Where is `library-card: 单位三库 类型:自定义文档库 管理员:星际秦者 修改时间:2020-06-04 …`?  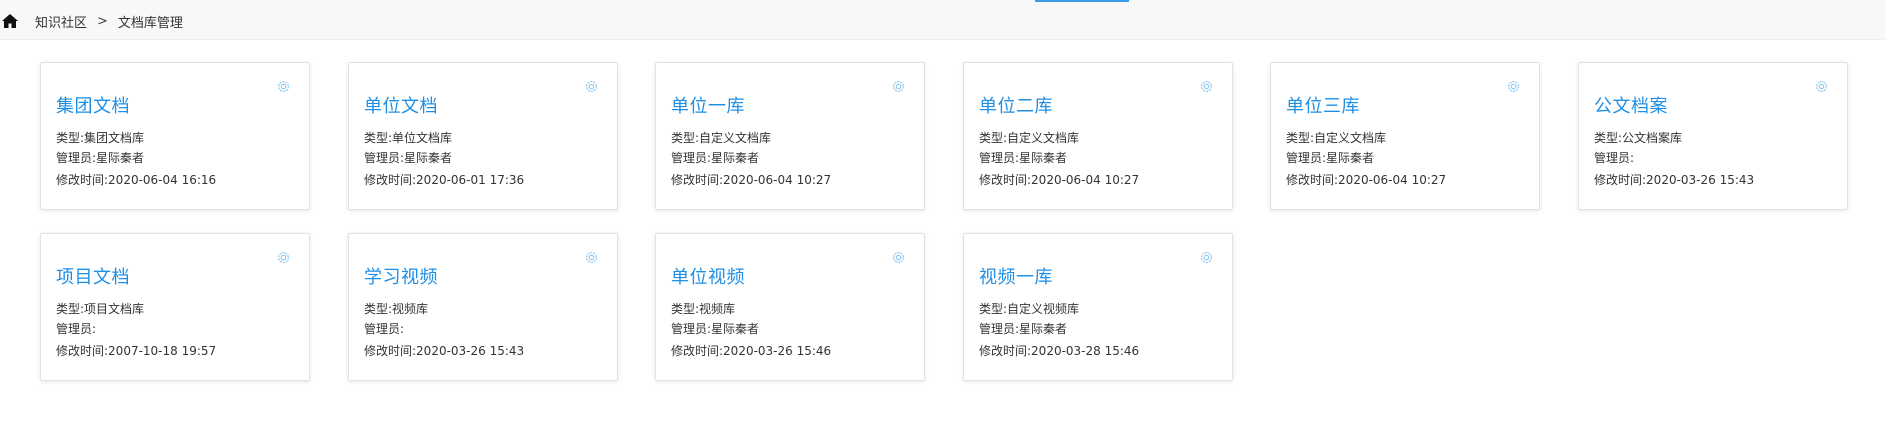
library-card: 单位三库 类型:自定义文档库 管理员:星际秦者 修改时间:2020-06-04 … is located at coordinates (1405, 136).